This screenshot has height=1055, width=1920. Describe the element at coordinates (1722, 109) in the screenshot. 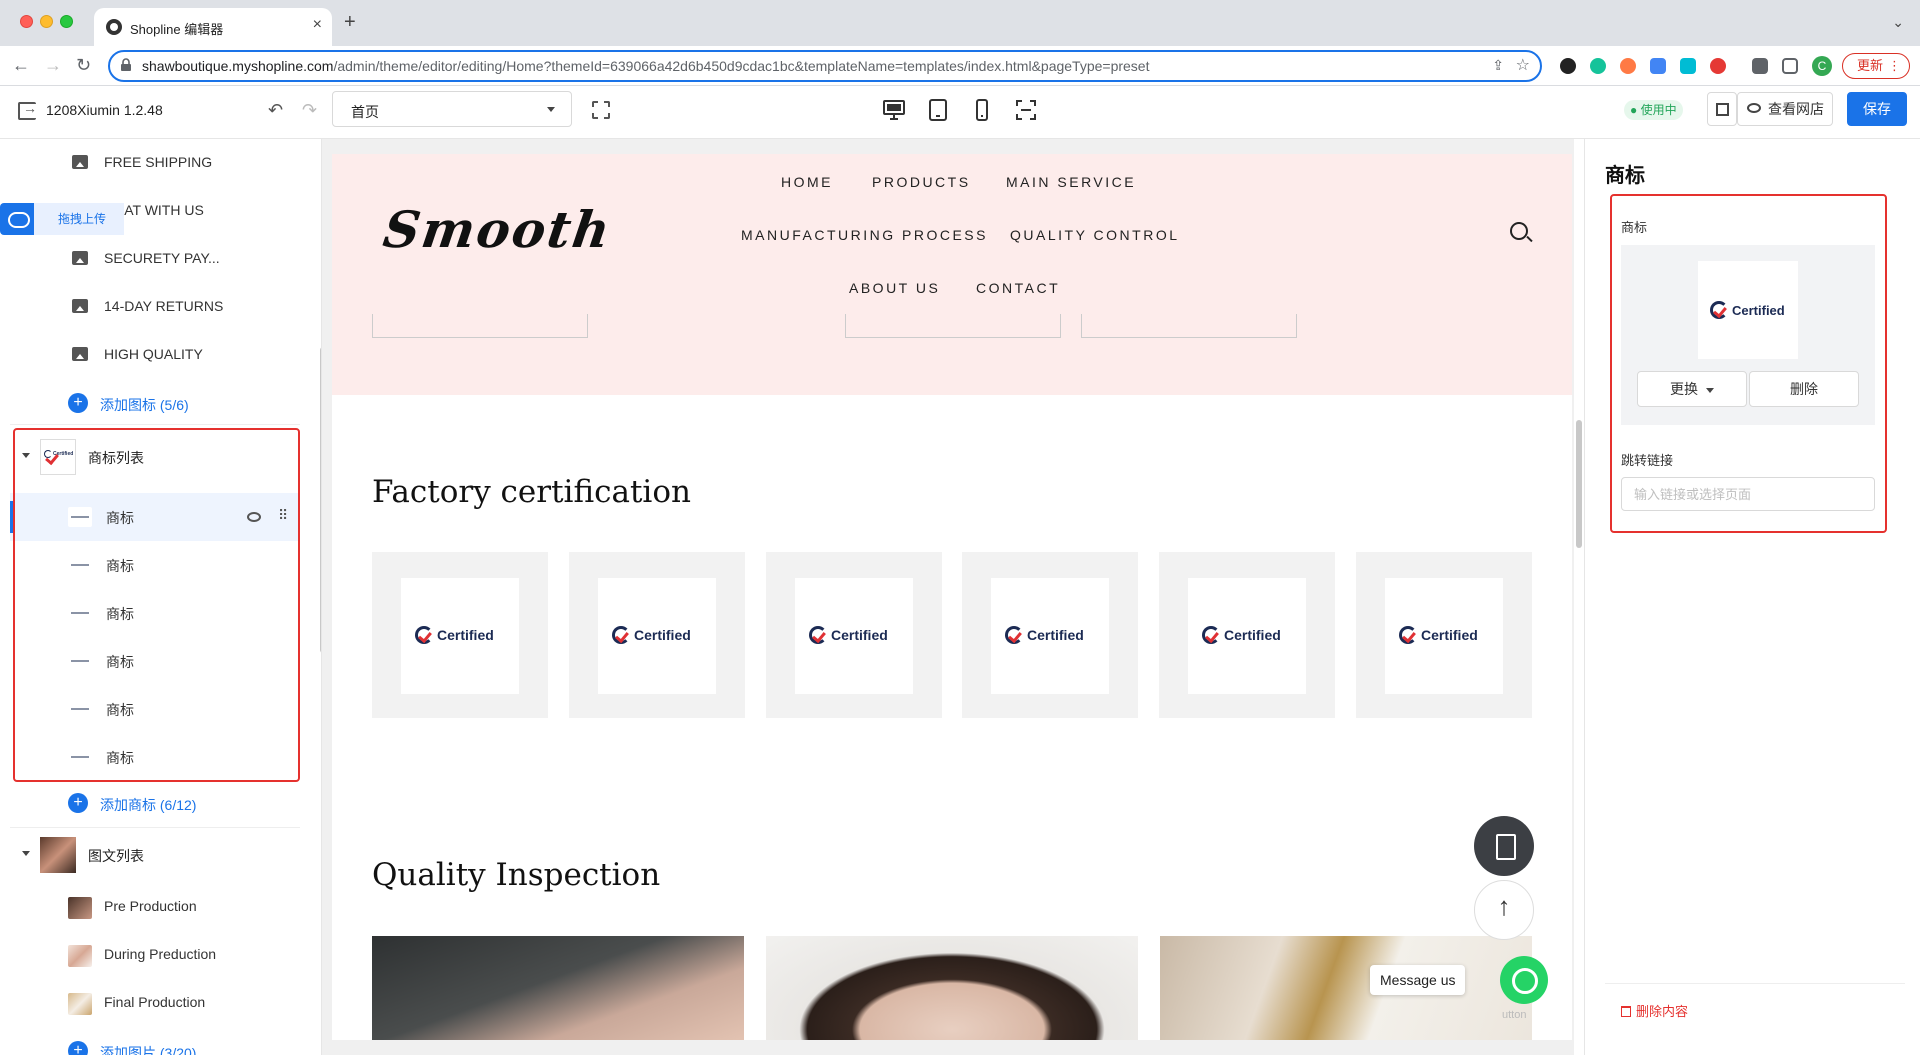

I see `qr-code-button` at that location.